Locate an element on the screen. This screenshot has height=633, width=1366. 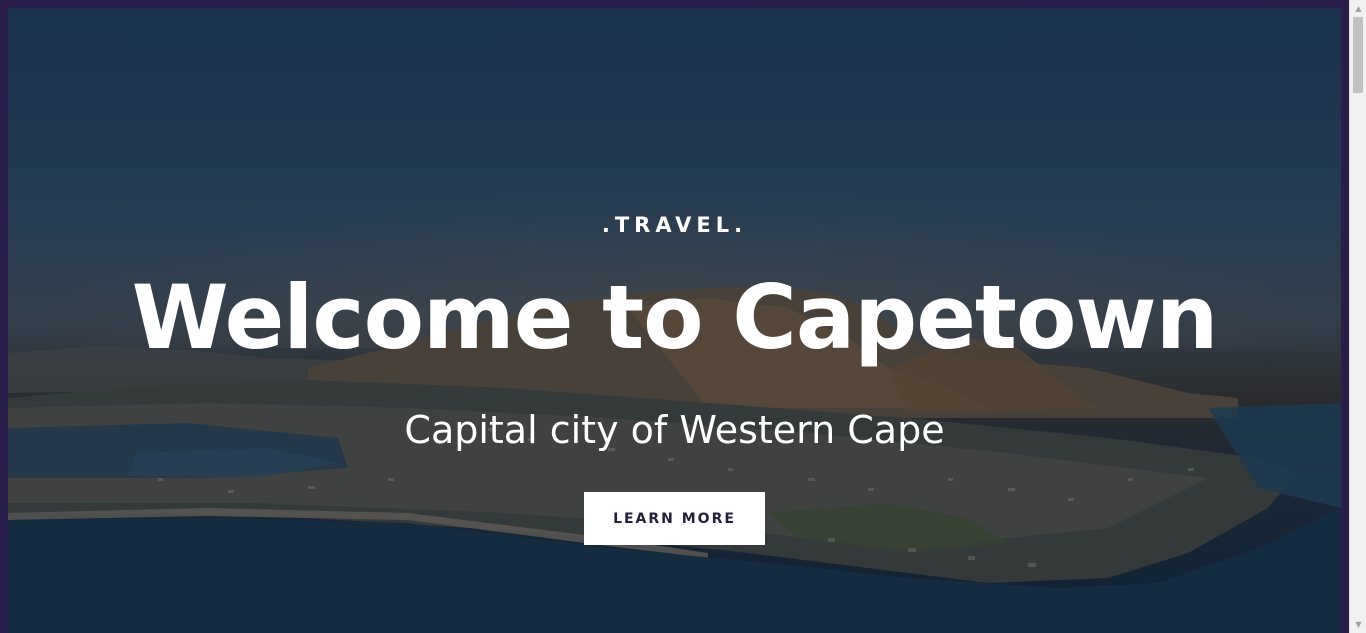
hero-eyebrow: .TRAVEL. is located at coordinates (674, 225).